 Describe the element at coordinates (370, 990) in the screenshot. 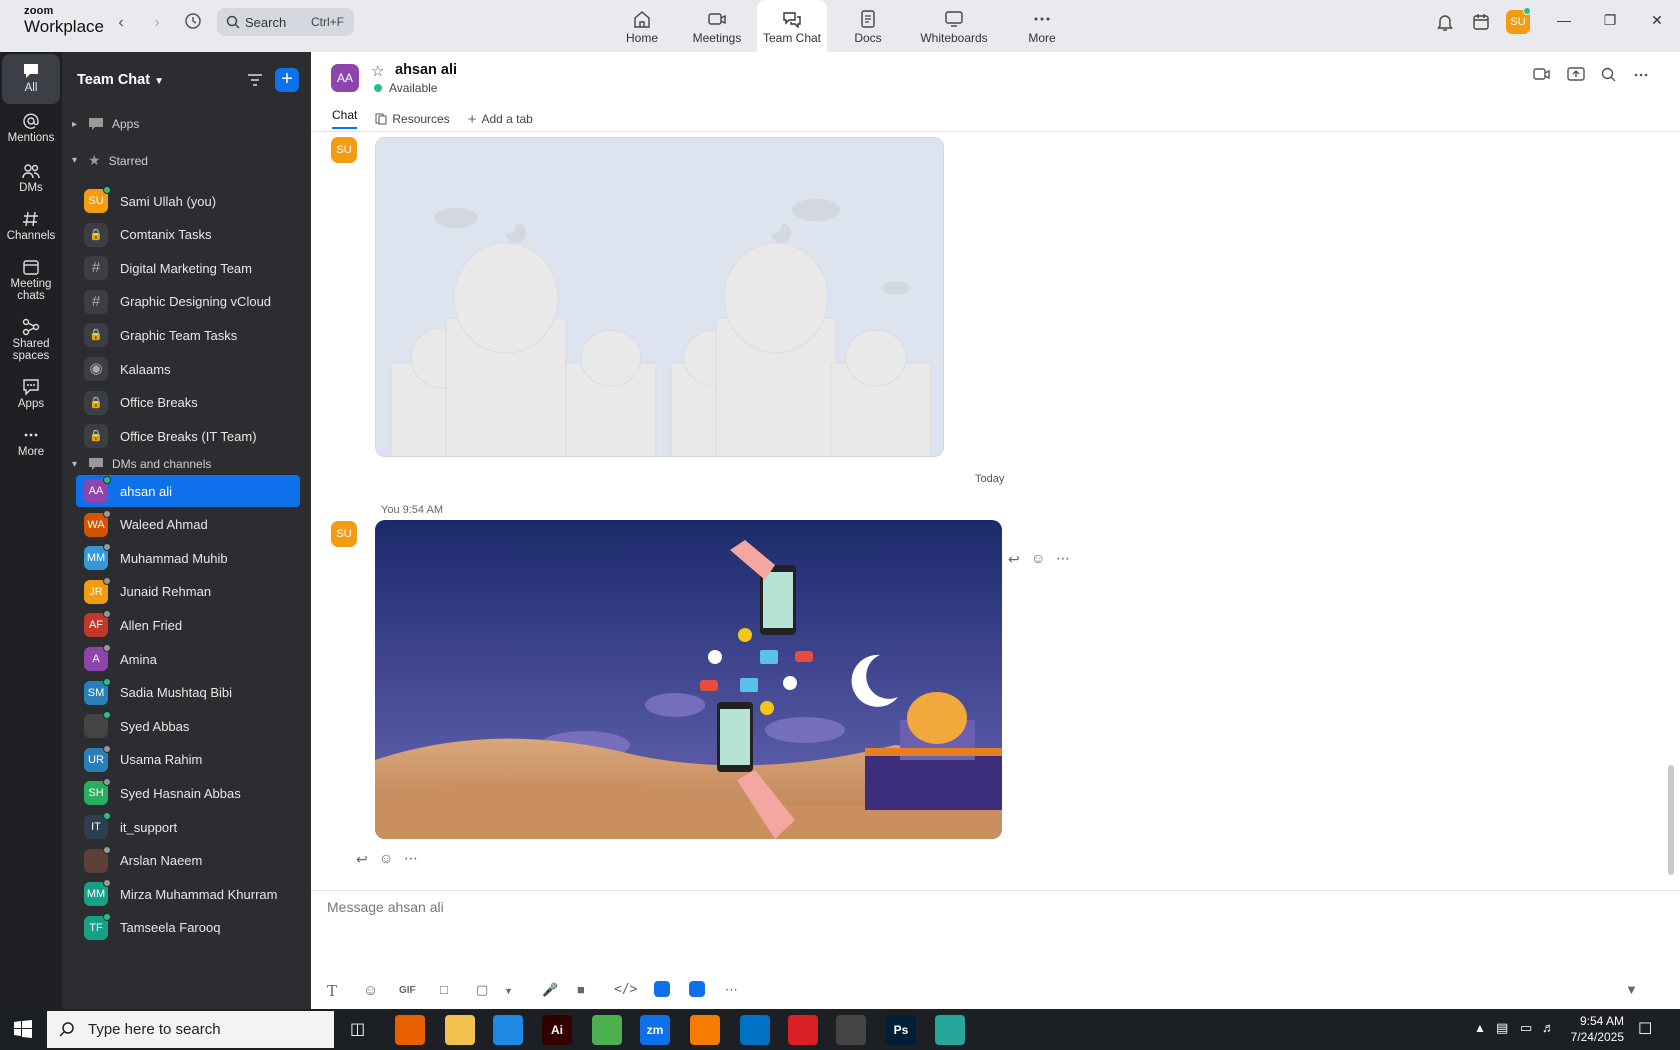

I see `emoji-icon: ☺` at that location.